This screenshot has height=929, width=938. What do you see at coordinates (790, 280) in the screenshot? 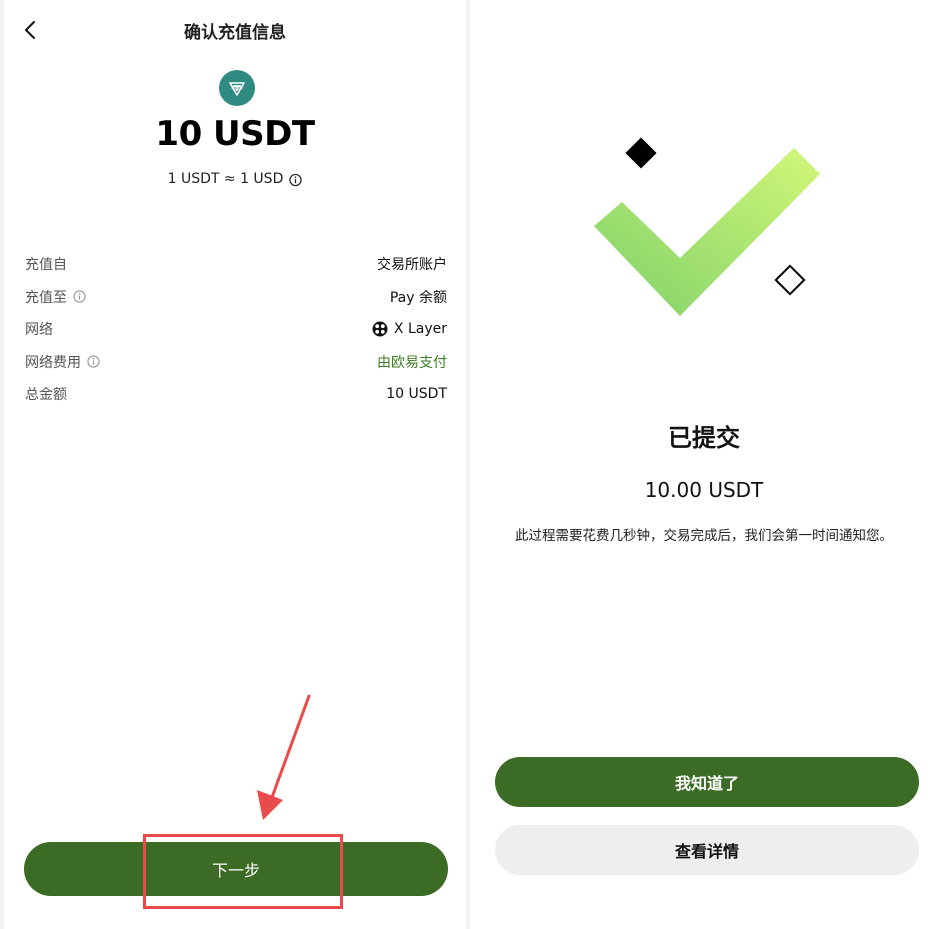
I see `diamond-outline-icon` at bounding box center [790, 280].